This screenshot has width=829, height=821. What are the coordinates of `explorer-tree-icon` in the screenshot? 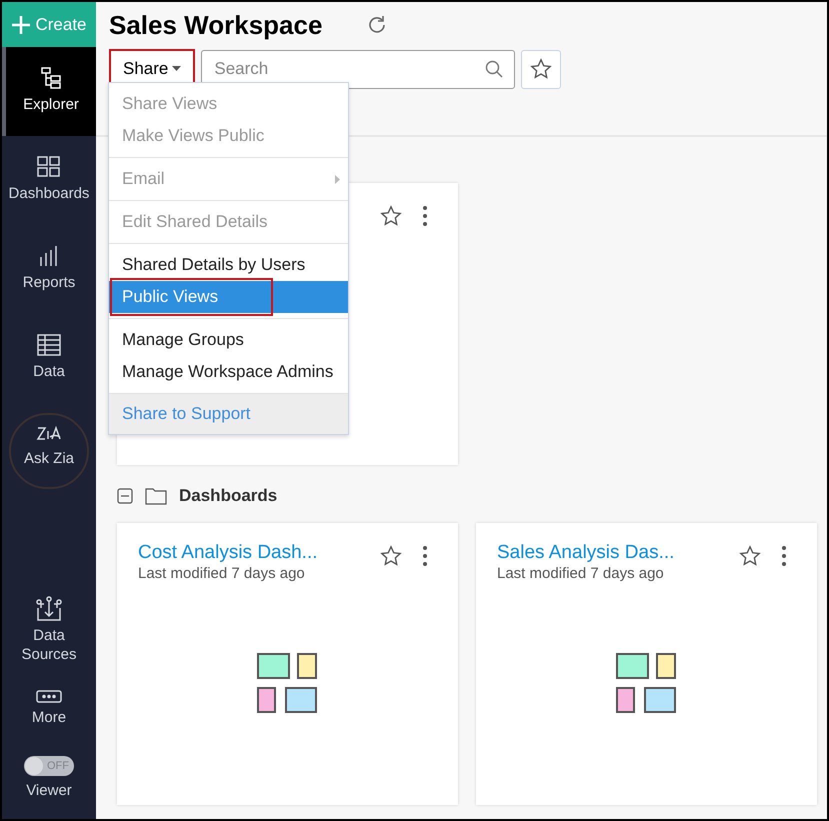 It's located at (51, 78).